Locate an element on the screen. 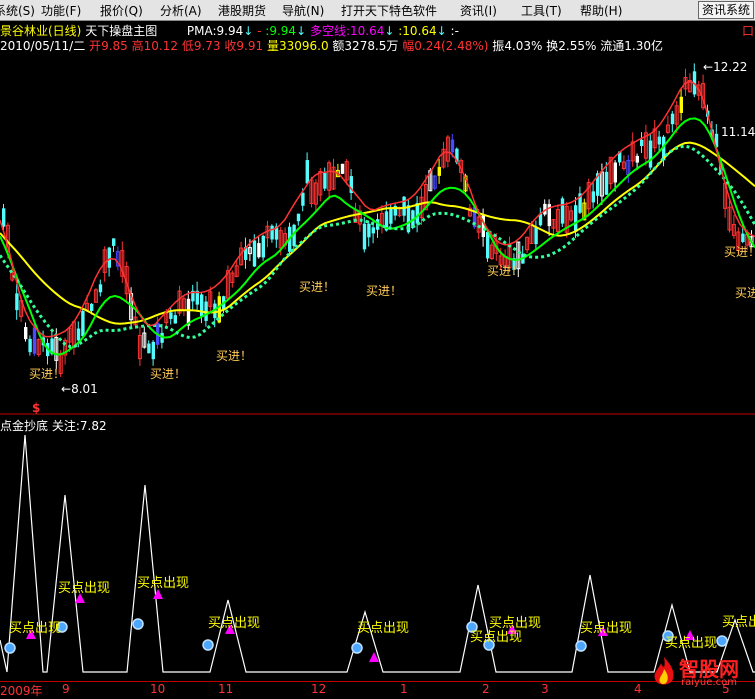 The image size is (755, 699). axis-tick-label: 10 is located at coordinates (158, 689).